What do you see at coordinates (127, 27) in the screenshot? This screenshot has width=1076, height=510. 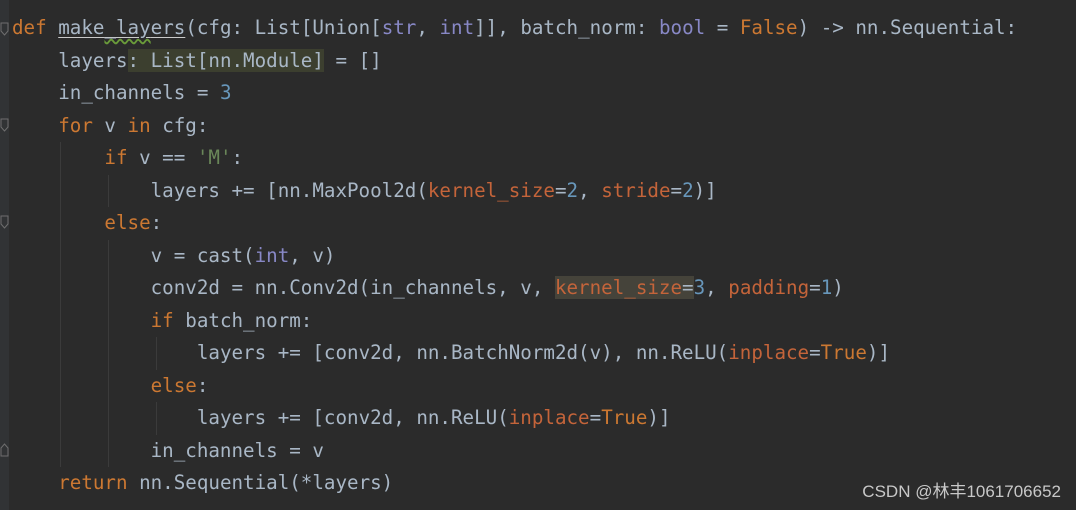 I see `typo-warning: _lay` at bounding box center [127, 27].